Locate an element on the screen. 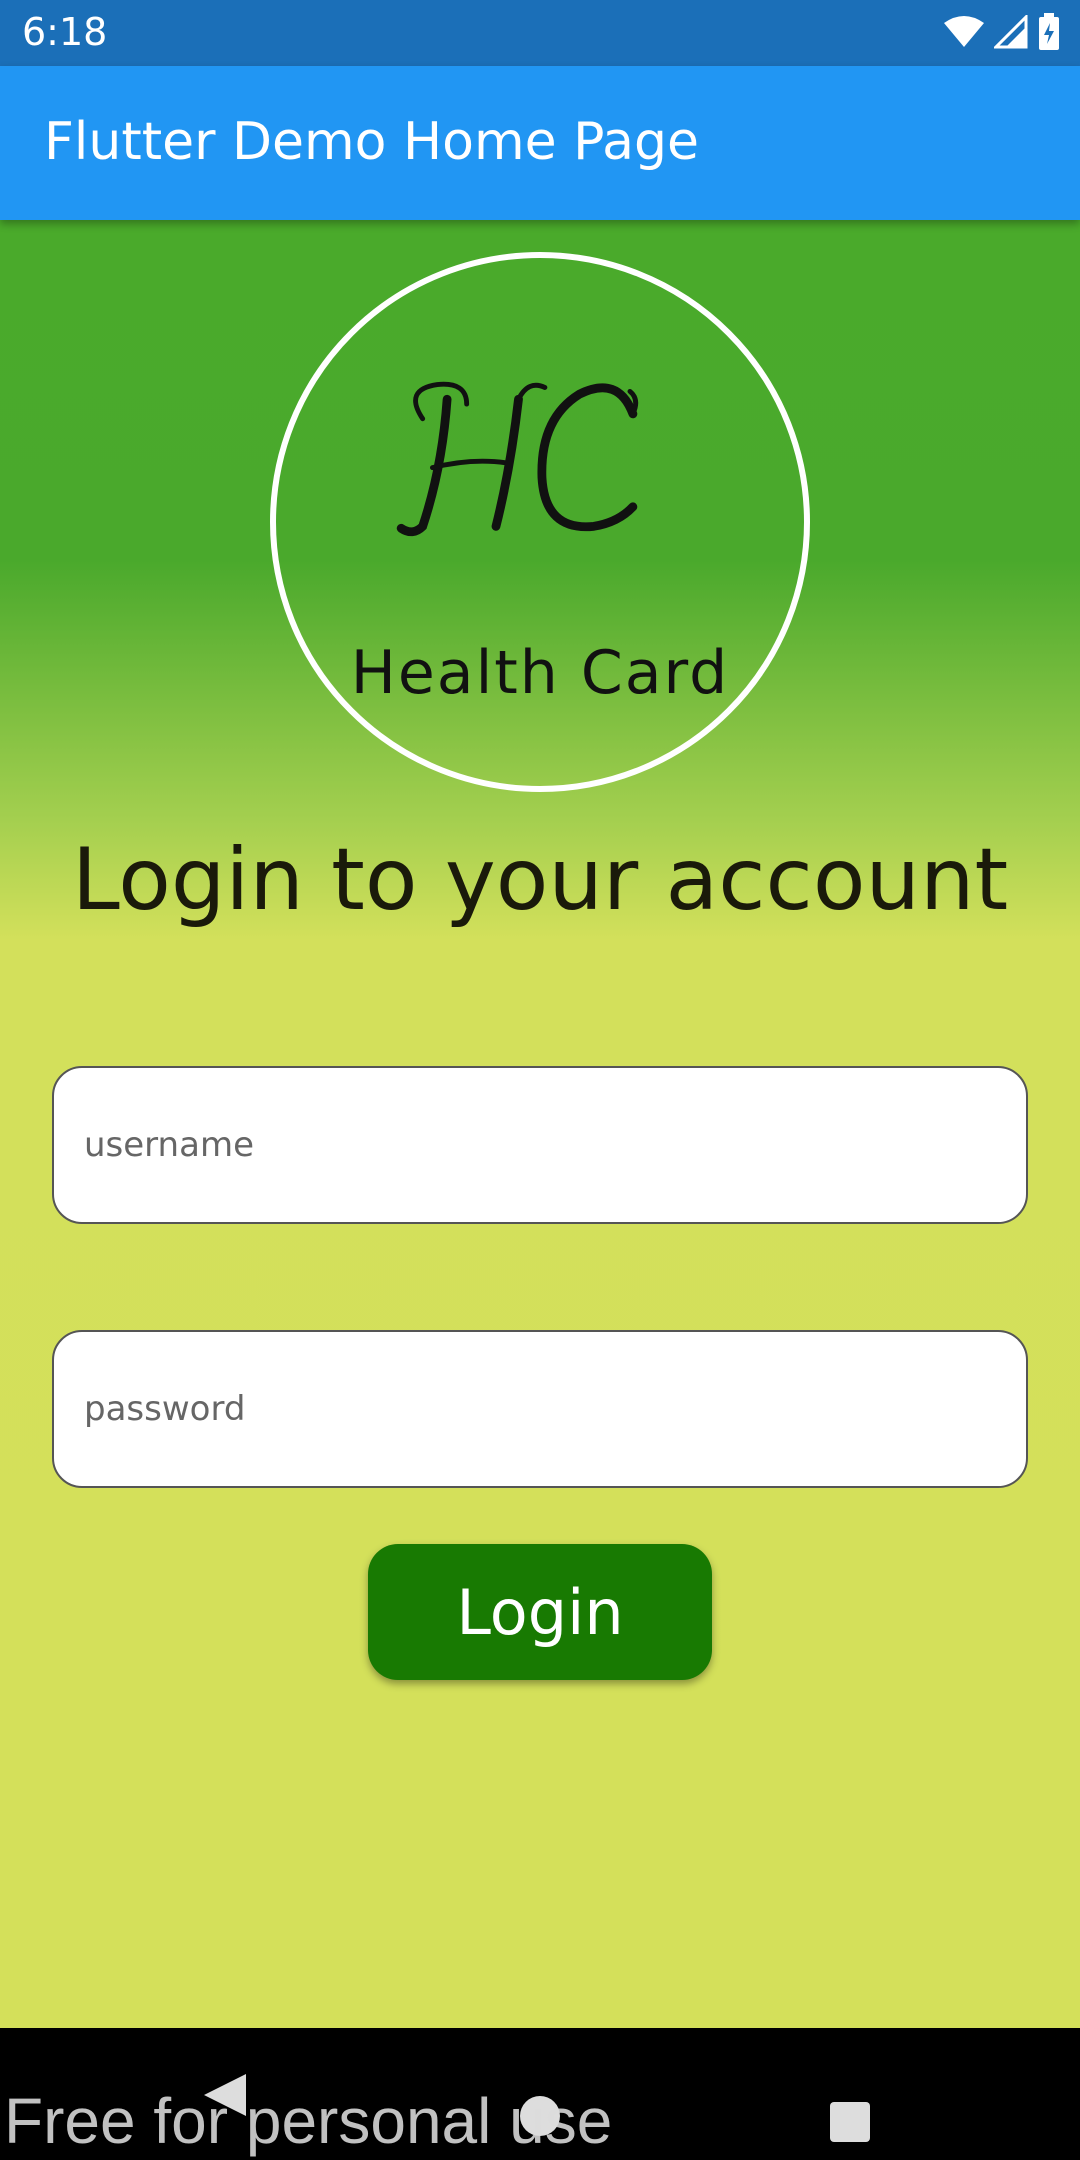 The height and width of the screenshot is (2160, 1080). password-input is located at coordinates (534, 1409).